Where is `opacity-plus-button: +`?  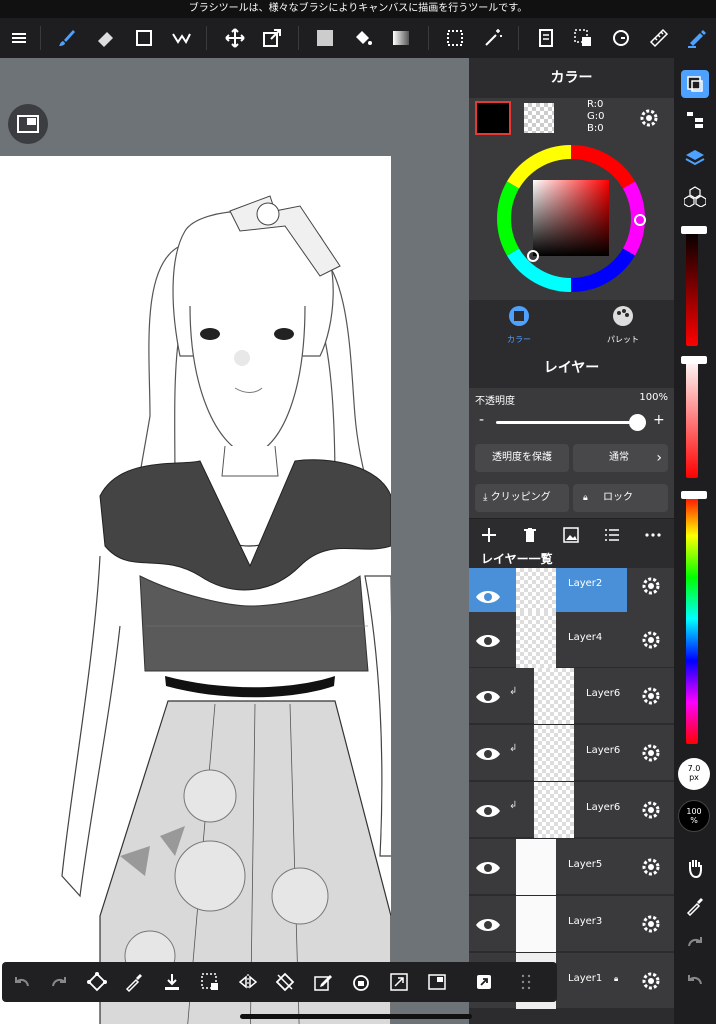
opacity-plus-button: + is located at coordinates (659, 420).